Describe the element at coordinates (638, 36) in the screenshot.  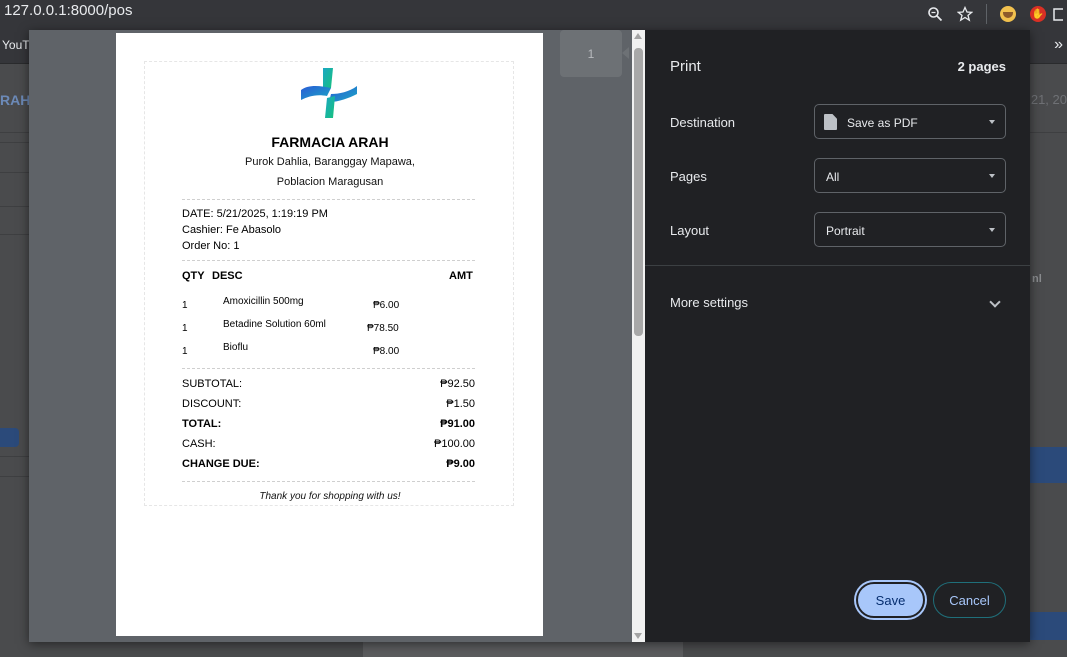
I see `scroll-up-arrow-icon` at that location.